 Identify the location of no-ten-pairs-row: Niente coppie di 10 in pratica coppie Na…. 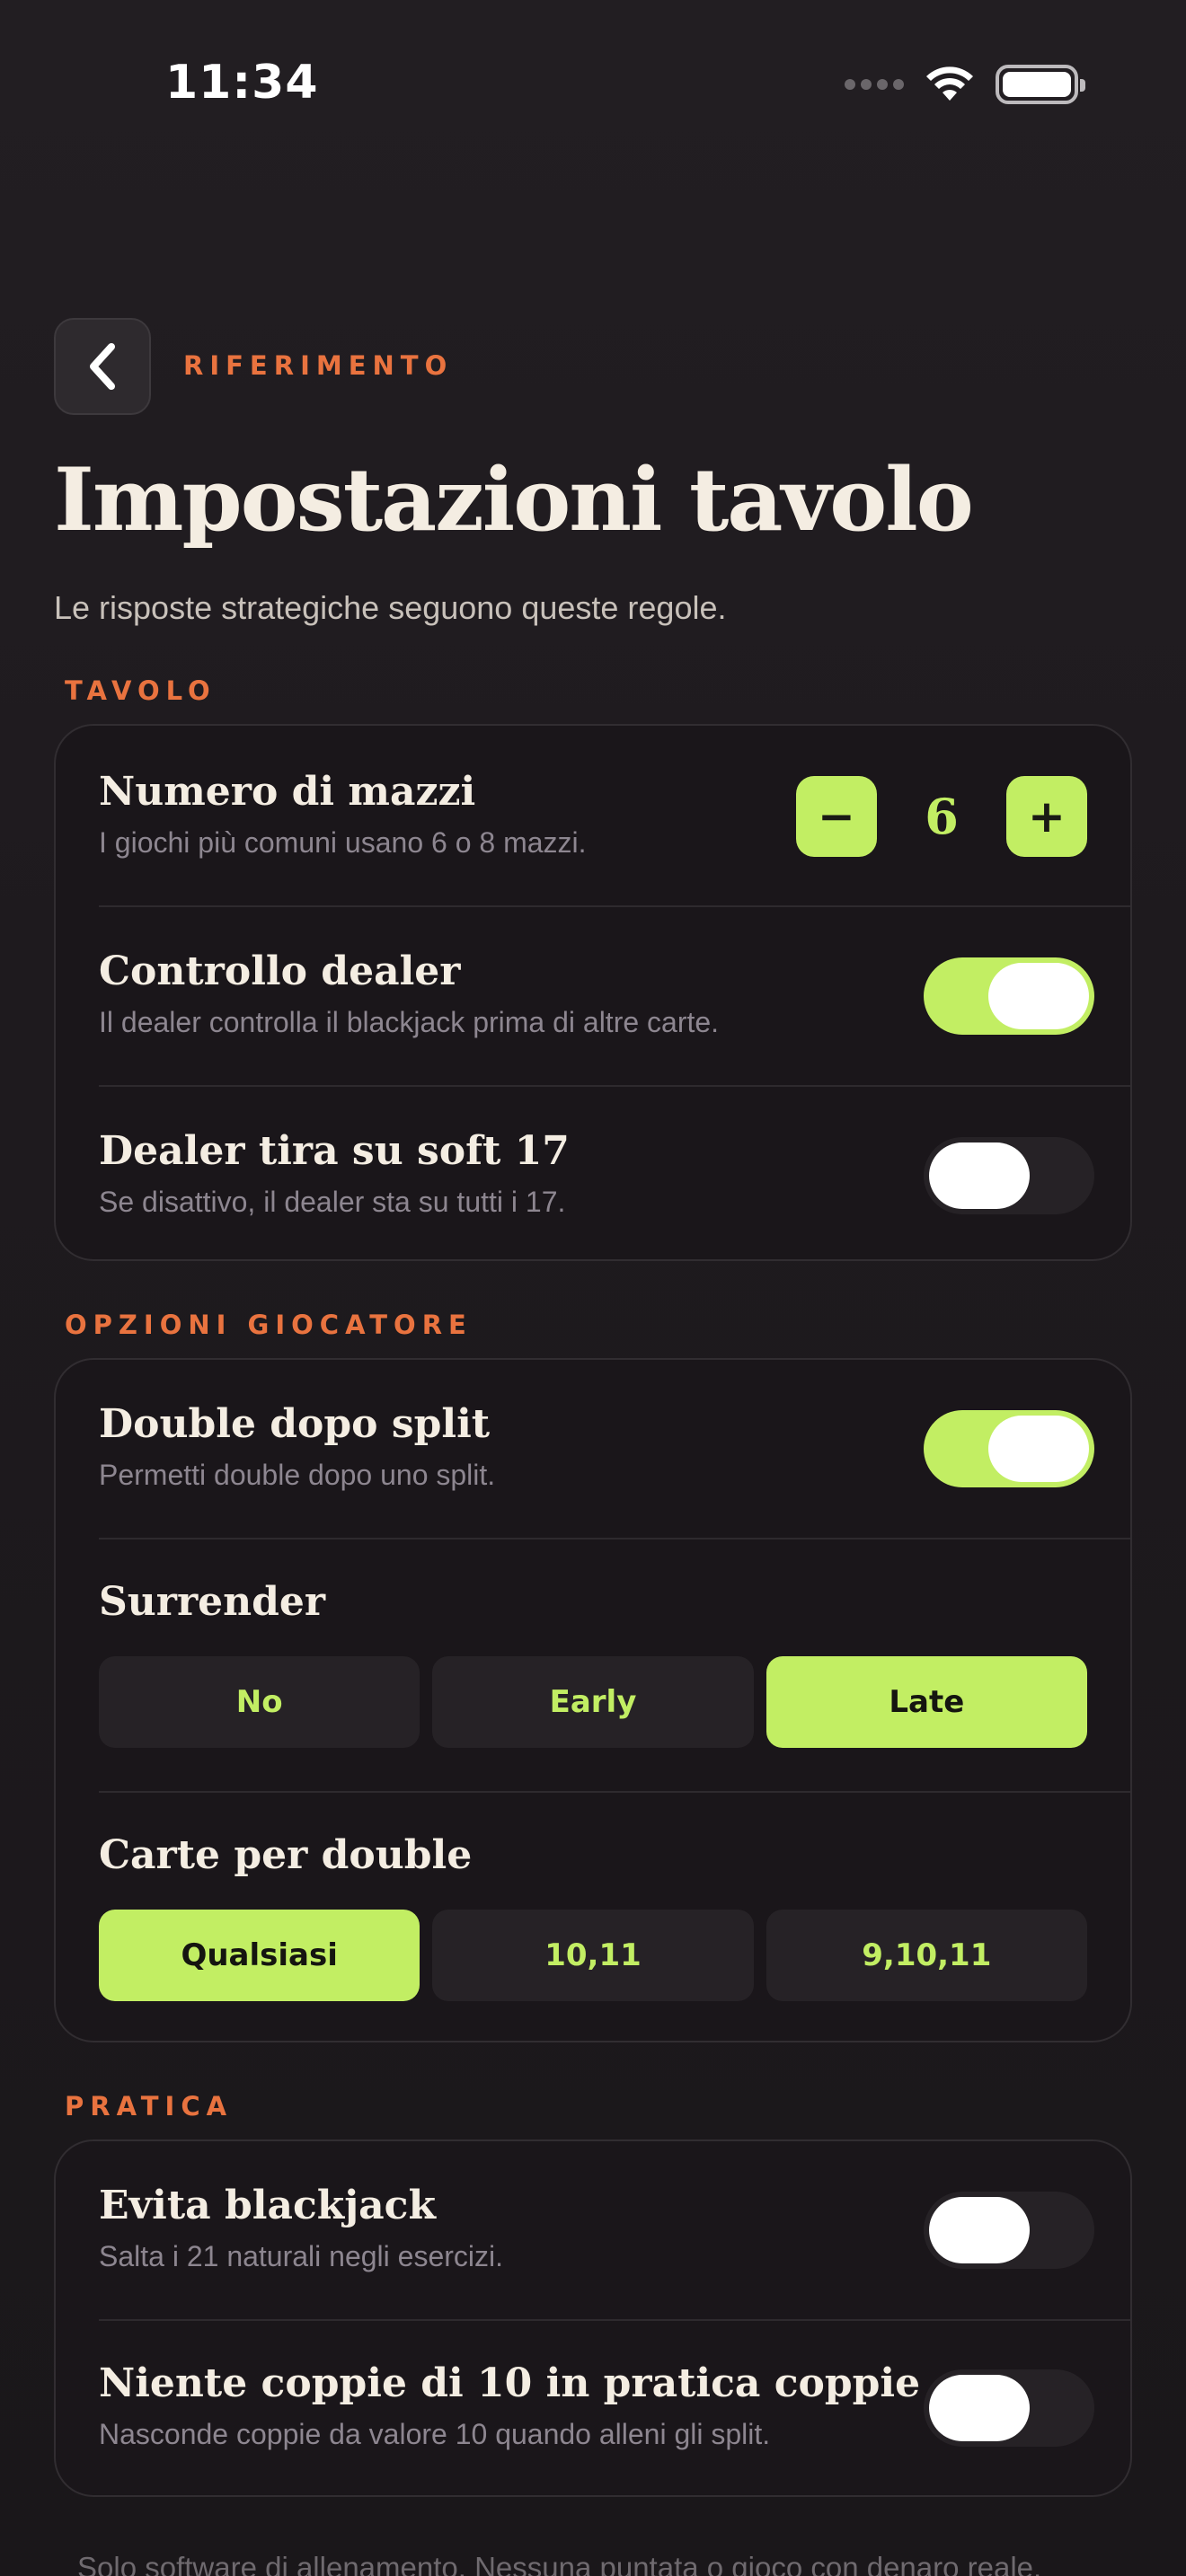
(593, 2407).